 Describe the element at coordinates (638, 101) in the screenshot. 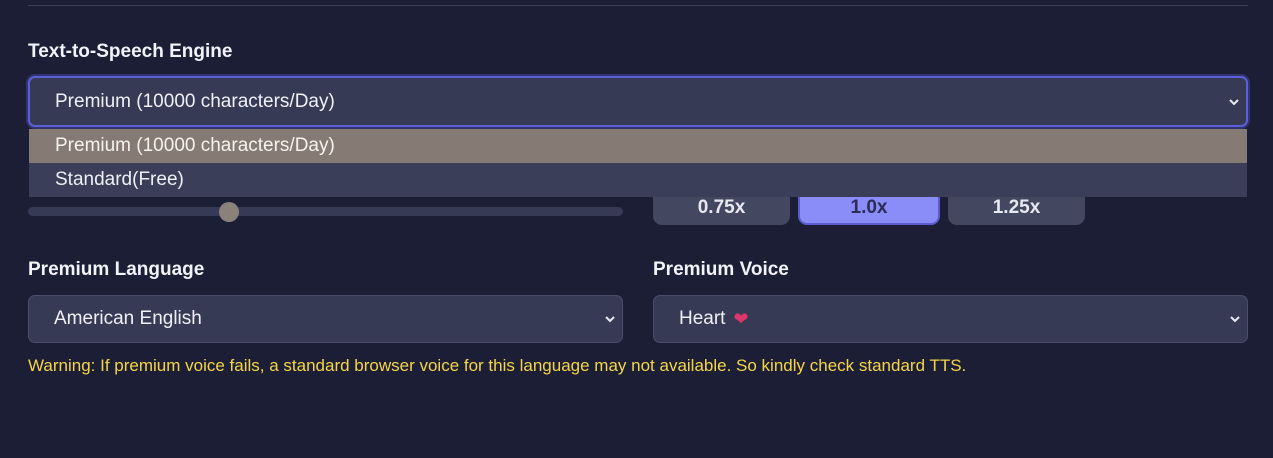

I see `engine-select: Premium (10000 characters/Day)` at that location.